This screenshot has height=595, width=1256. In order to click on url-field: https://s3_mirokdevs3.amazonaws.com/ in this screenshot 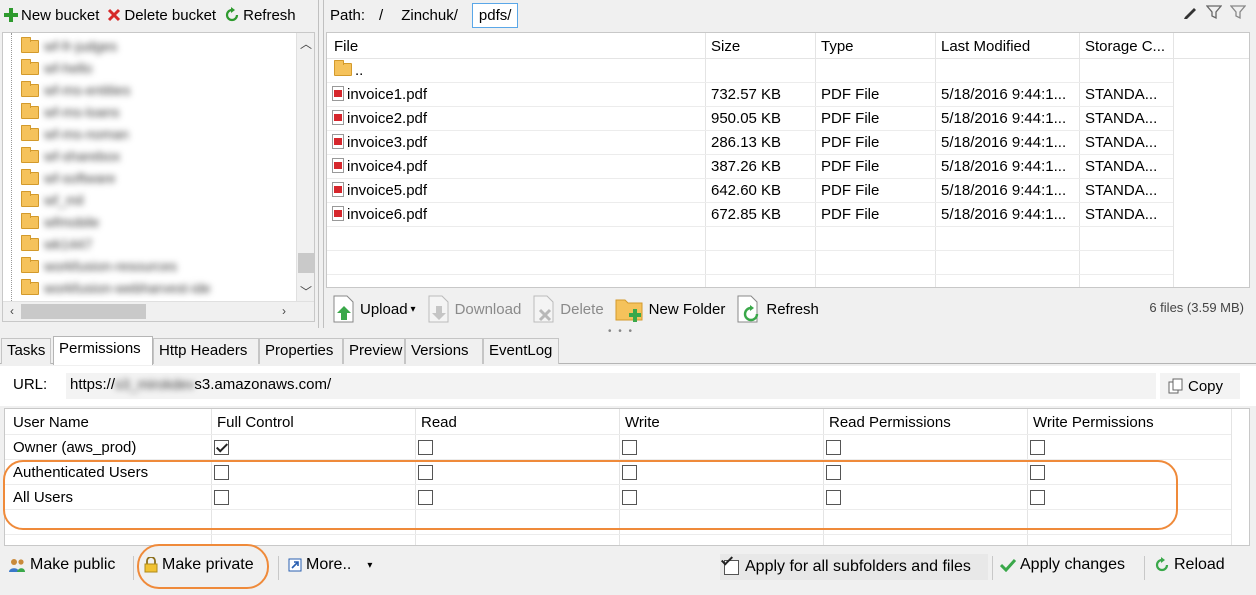, I will do `click(611, 386)`.